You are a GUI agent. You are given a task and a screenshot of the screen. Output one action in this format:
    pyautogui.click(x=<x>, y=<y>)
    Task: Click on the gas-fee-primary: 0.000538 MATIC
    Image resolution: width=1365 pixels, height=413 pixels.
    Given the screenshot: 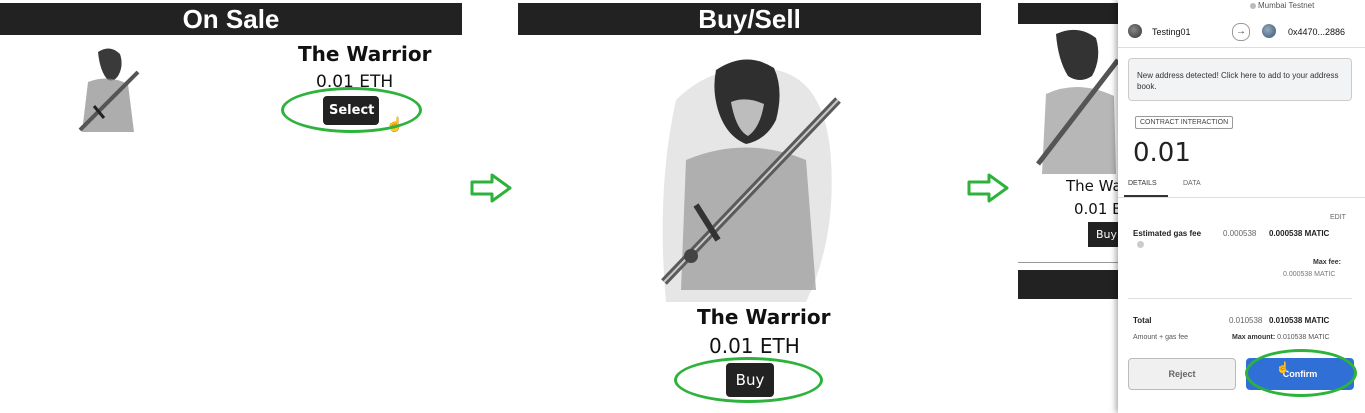 What is the action you would take?
    pyautogui.click(x=1299, y=233)
    